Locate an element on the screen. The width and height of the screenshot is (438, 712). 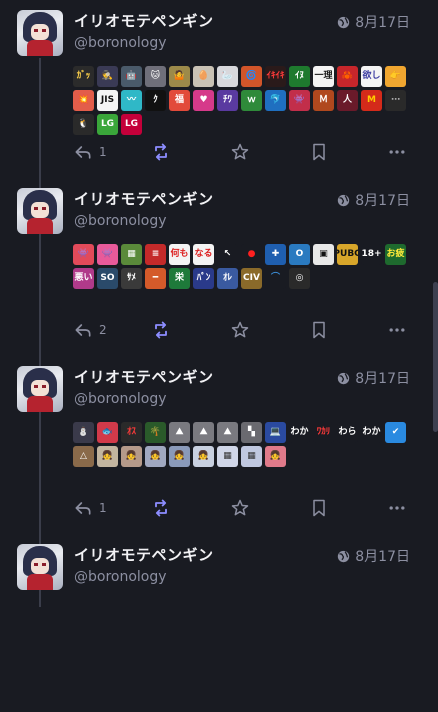
custom-emoji: ━ is located at coordinates (155, 278).